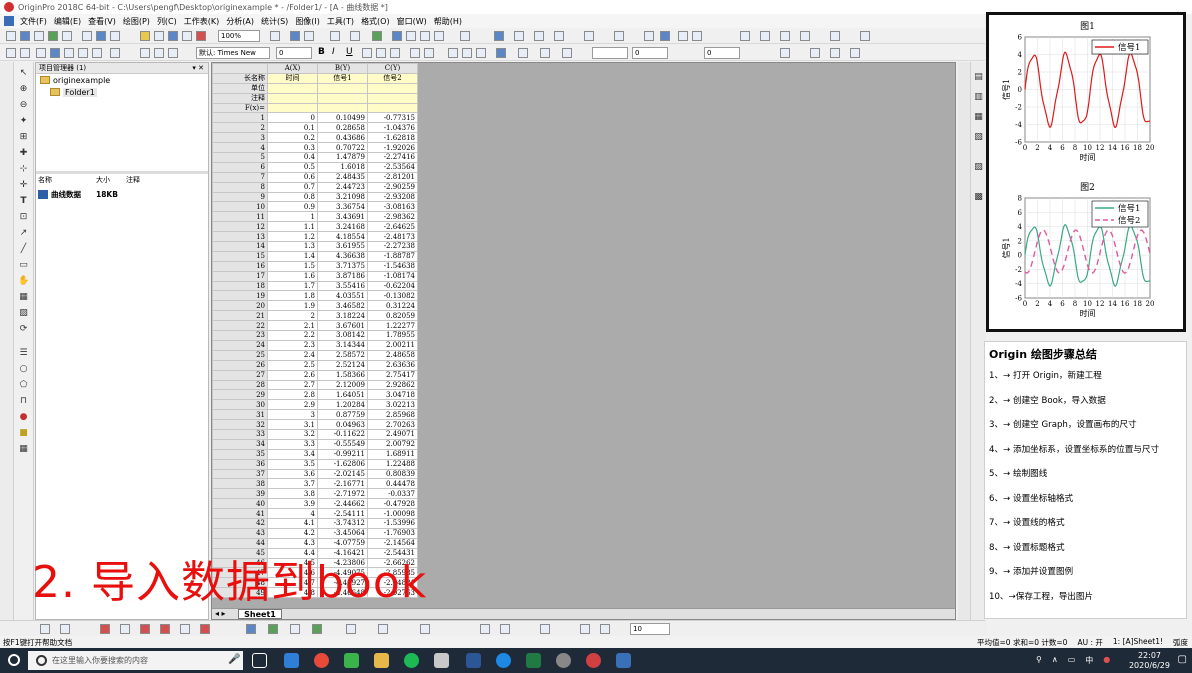  Describe the element at coordinates (23, 137) in the screenshot. I see `scale-tool-icon: ⊞` at that location.